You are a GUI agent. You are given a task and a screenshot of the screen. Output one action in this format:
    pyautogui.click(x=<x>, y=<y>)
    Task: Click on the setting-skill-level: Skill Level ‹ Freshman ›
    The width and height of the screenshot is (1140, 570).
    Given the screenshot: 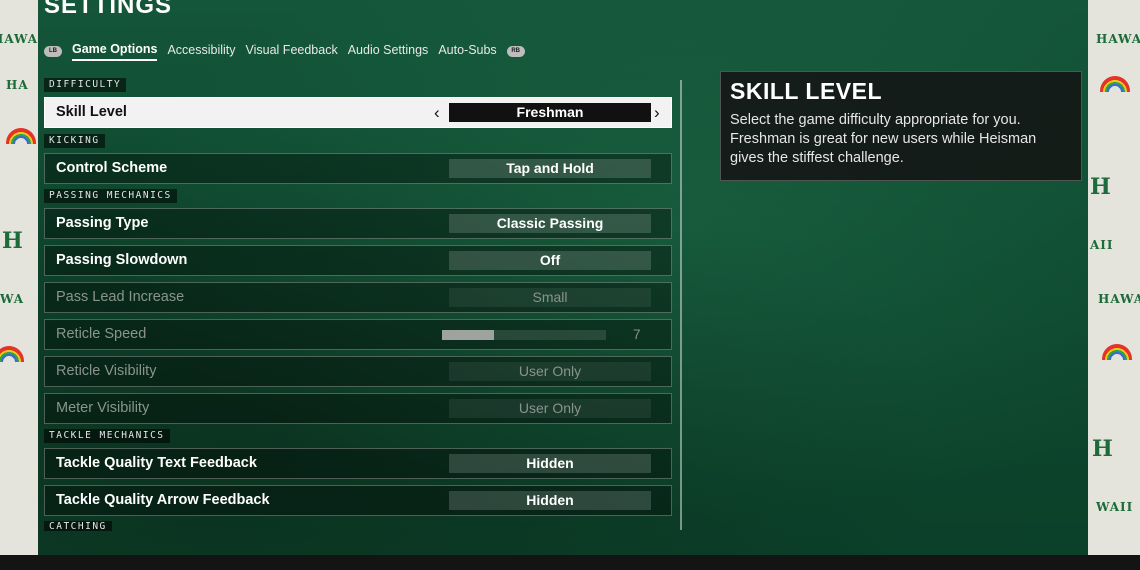 What is the action you would take?
    pyautogui.click(x=358, y=112)
    